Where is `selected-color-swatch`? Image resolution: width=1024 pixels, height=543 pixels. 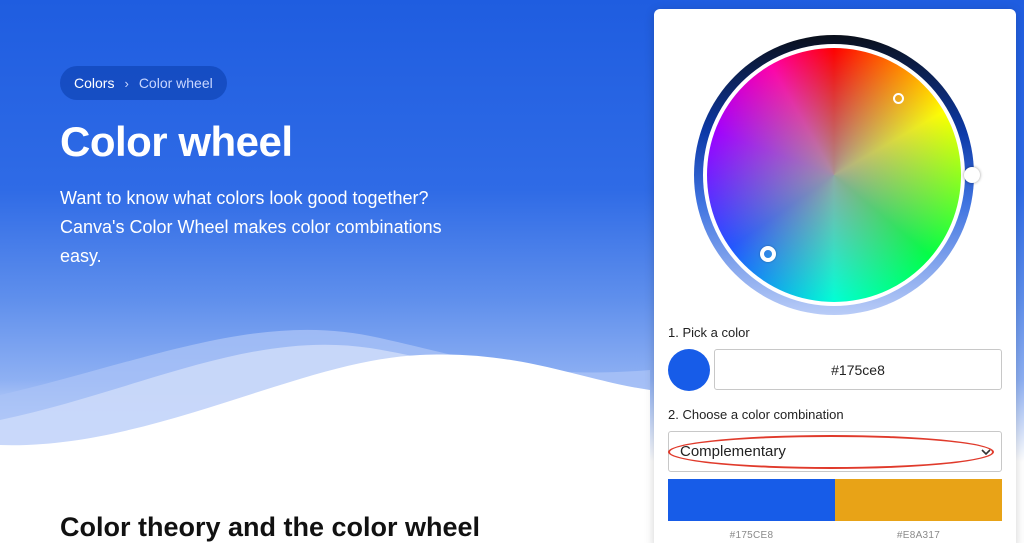
selected-color-swatch is located at coordinates (689, 370).